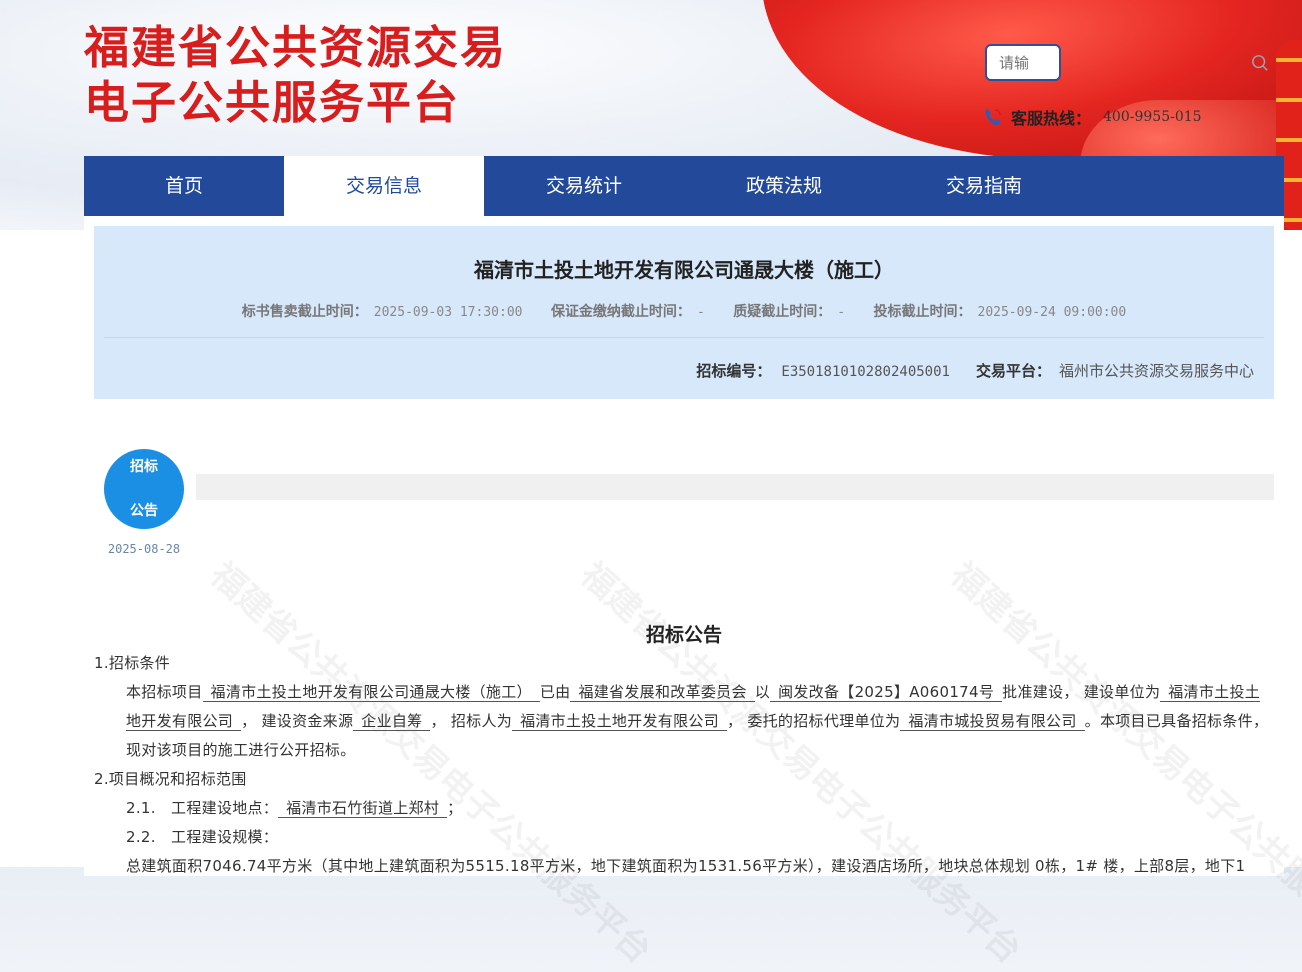  What do you see at coordinates (865, 372) in the screenshot?
I see `bid-no-value: E3501810102802405001` at bounding box center [865, 372].